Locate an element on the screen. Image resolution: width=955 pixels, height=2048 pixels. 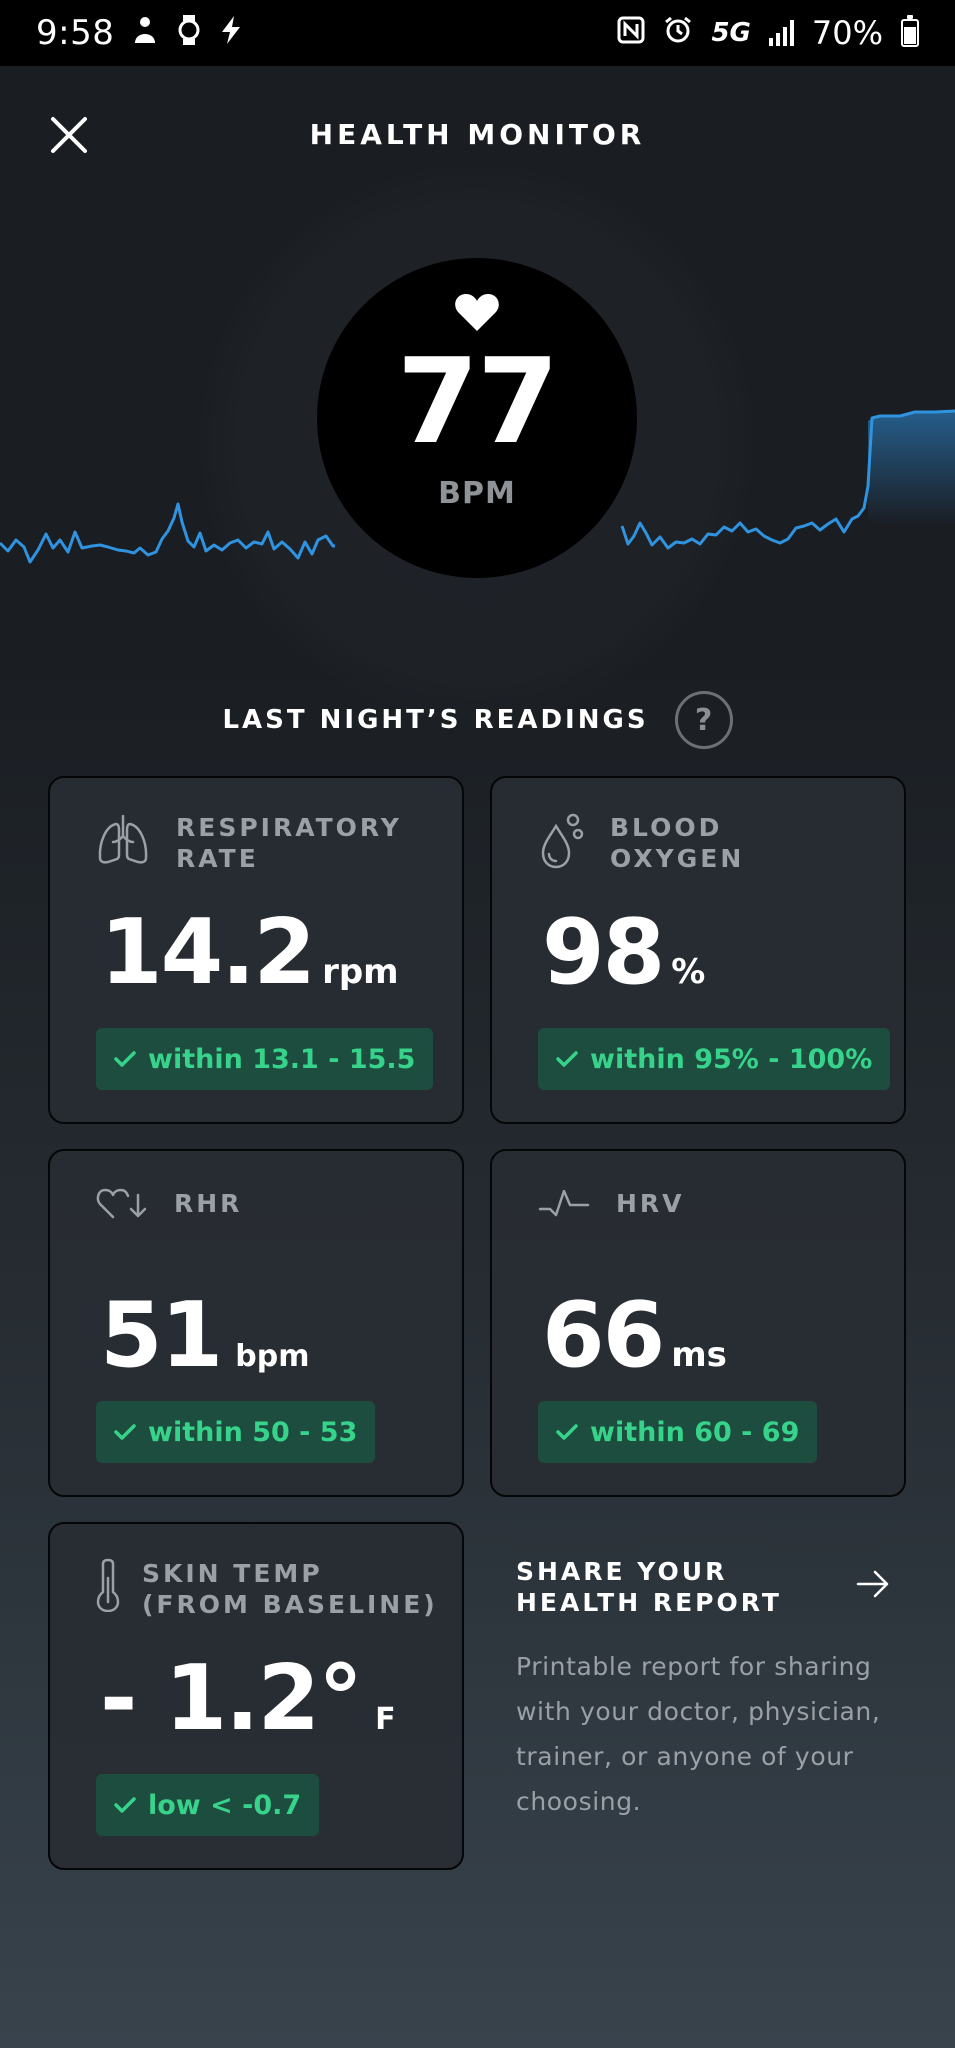
card-label-line1: SKIN TEMP is located at coordinates (232, 1573).